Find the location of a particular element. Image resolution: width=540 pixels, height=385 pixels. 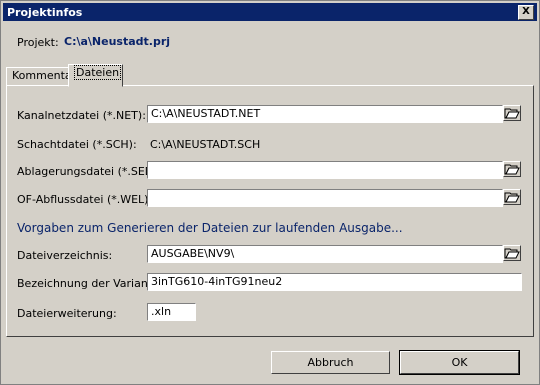

tab-kommentar-label: Kommentar is located at coordinates (44, 75).